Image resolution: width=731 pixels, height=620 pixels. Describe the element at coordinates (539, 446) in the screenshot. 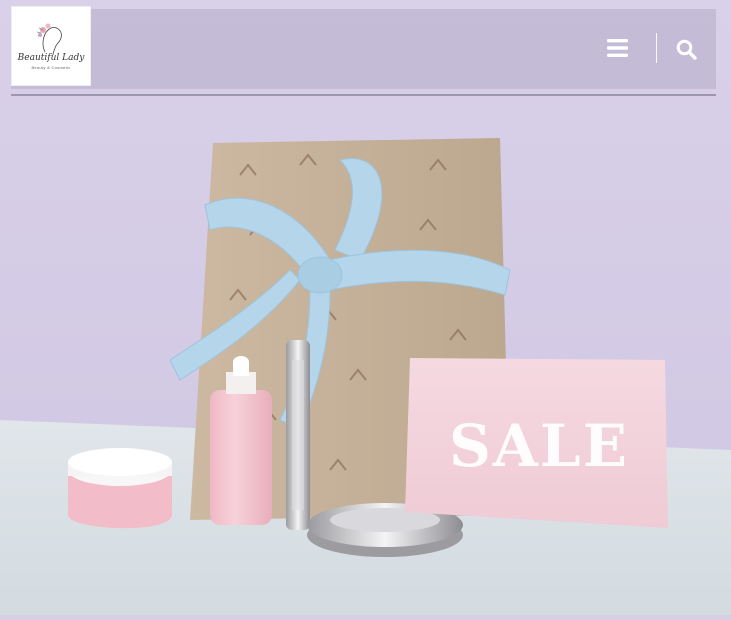

I see `sale-card-text: SALE` at that location.